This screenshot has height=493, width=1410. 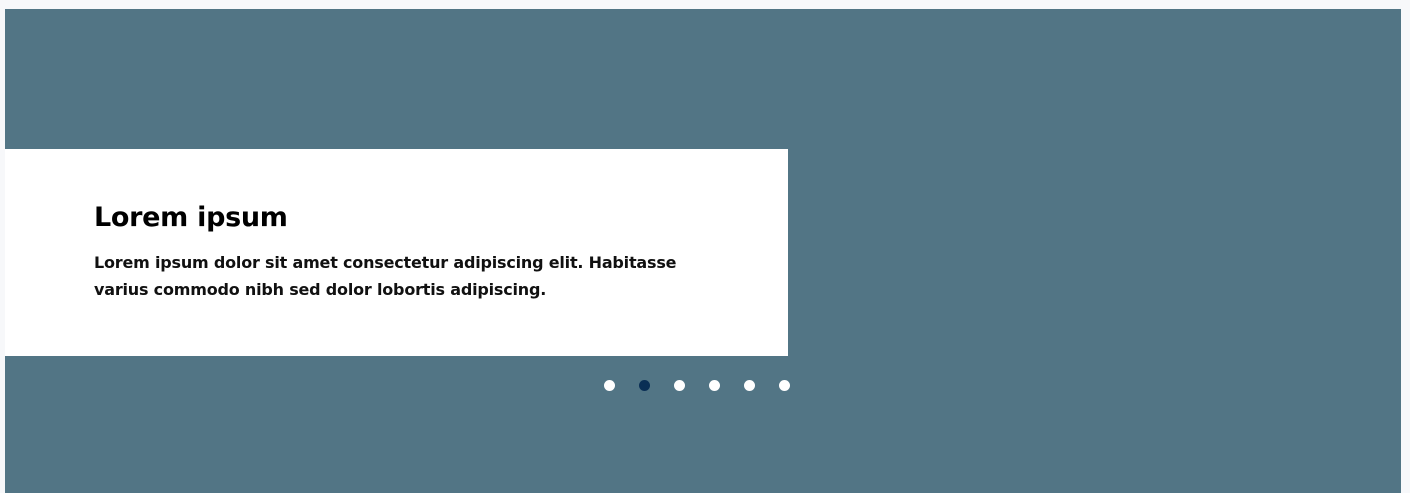 What do you see at coordinates (191, 217) in the screenshot?
I see `slide-title: Lorem ipsum` at bounding box center [191, 217].